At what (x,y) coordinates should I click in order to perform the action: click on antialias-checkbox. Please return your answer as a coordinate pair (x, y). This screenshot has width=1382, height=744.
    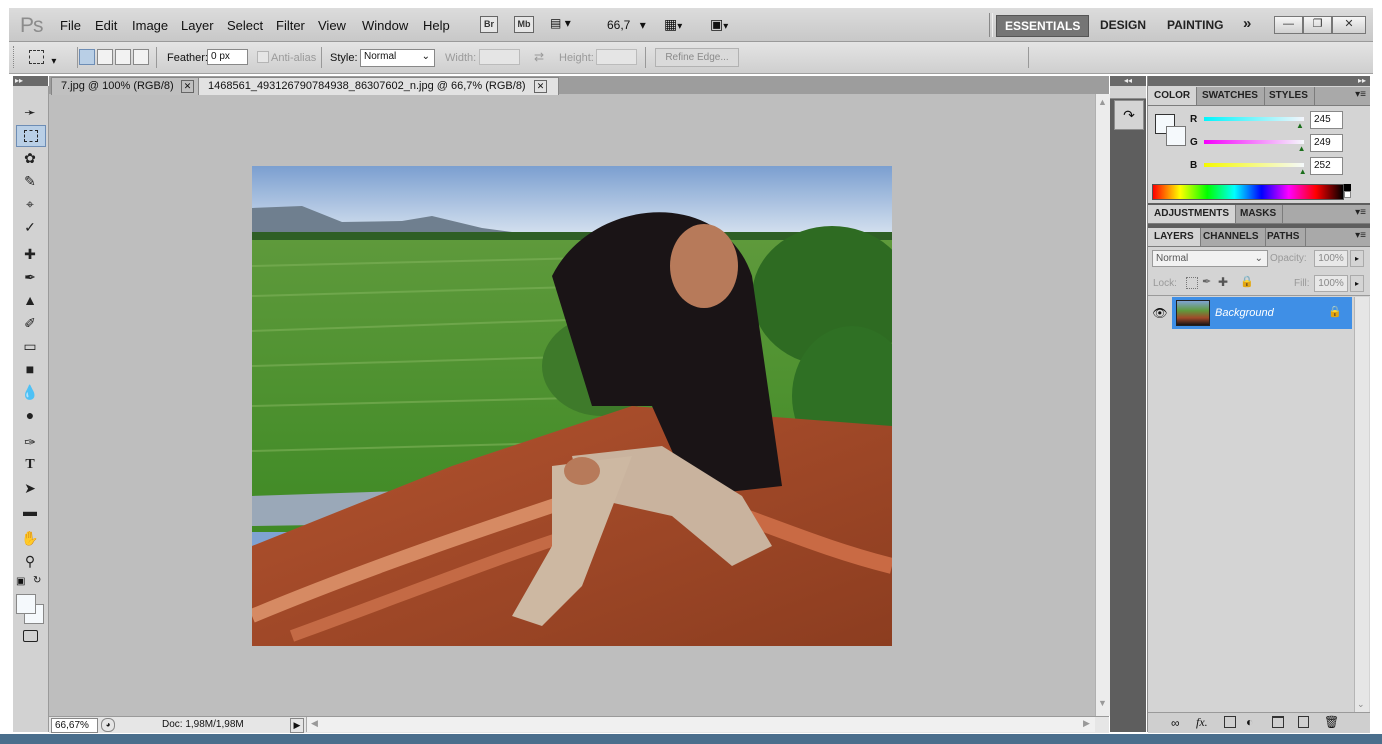
    Looking at the image, I should click on (263, 57).